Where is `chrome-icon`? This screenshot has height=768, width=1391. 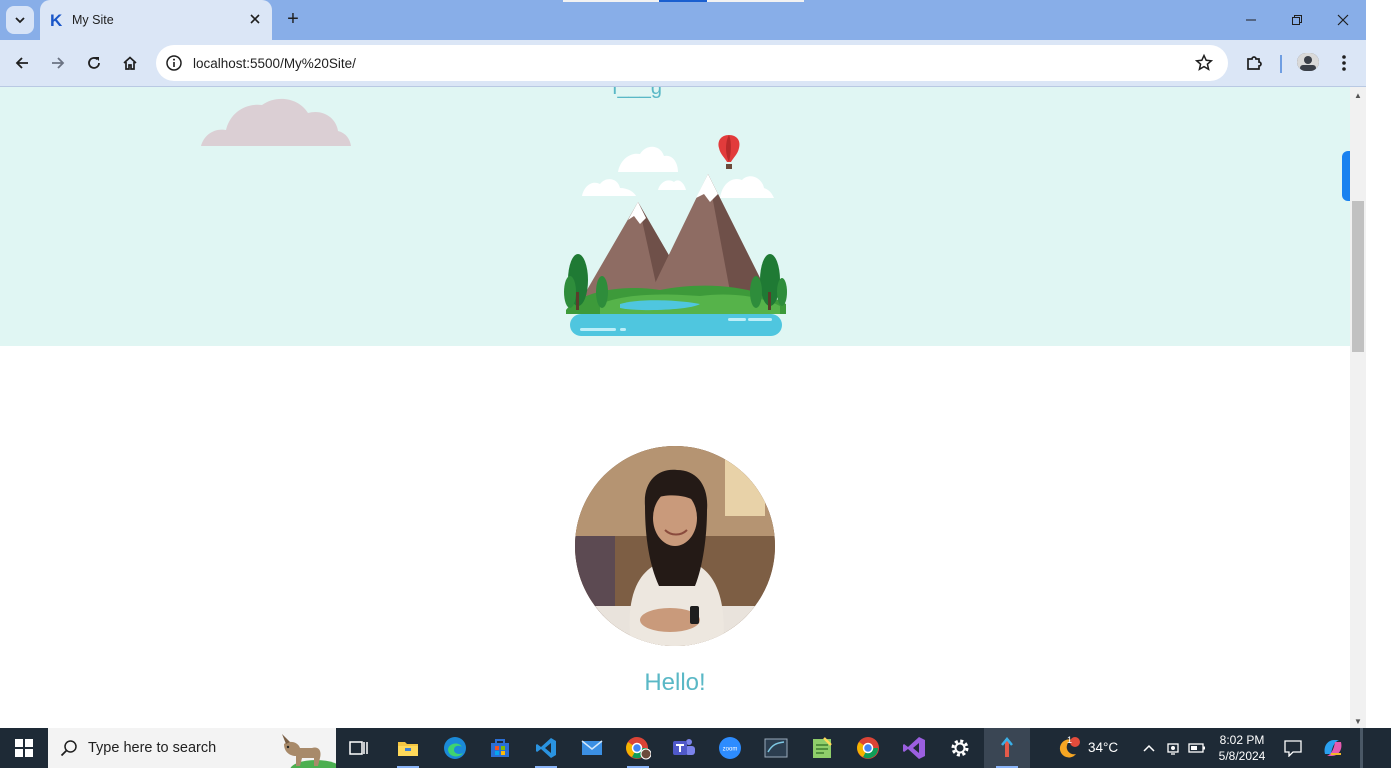
chrome-icon is located at coordinates (868, 748).